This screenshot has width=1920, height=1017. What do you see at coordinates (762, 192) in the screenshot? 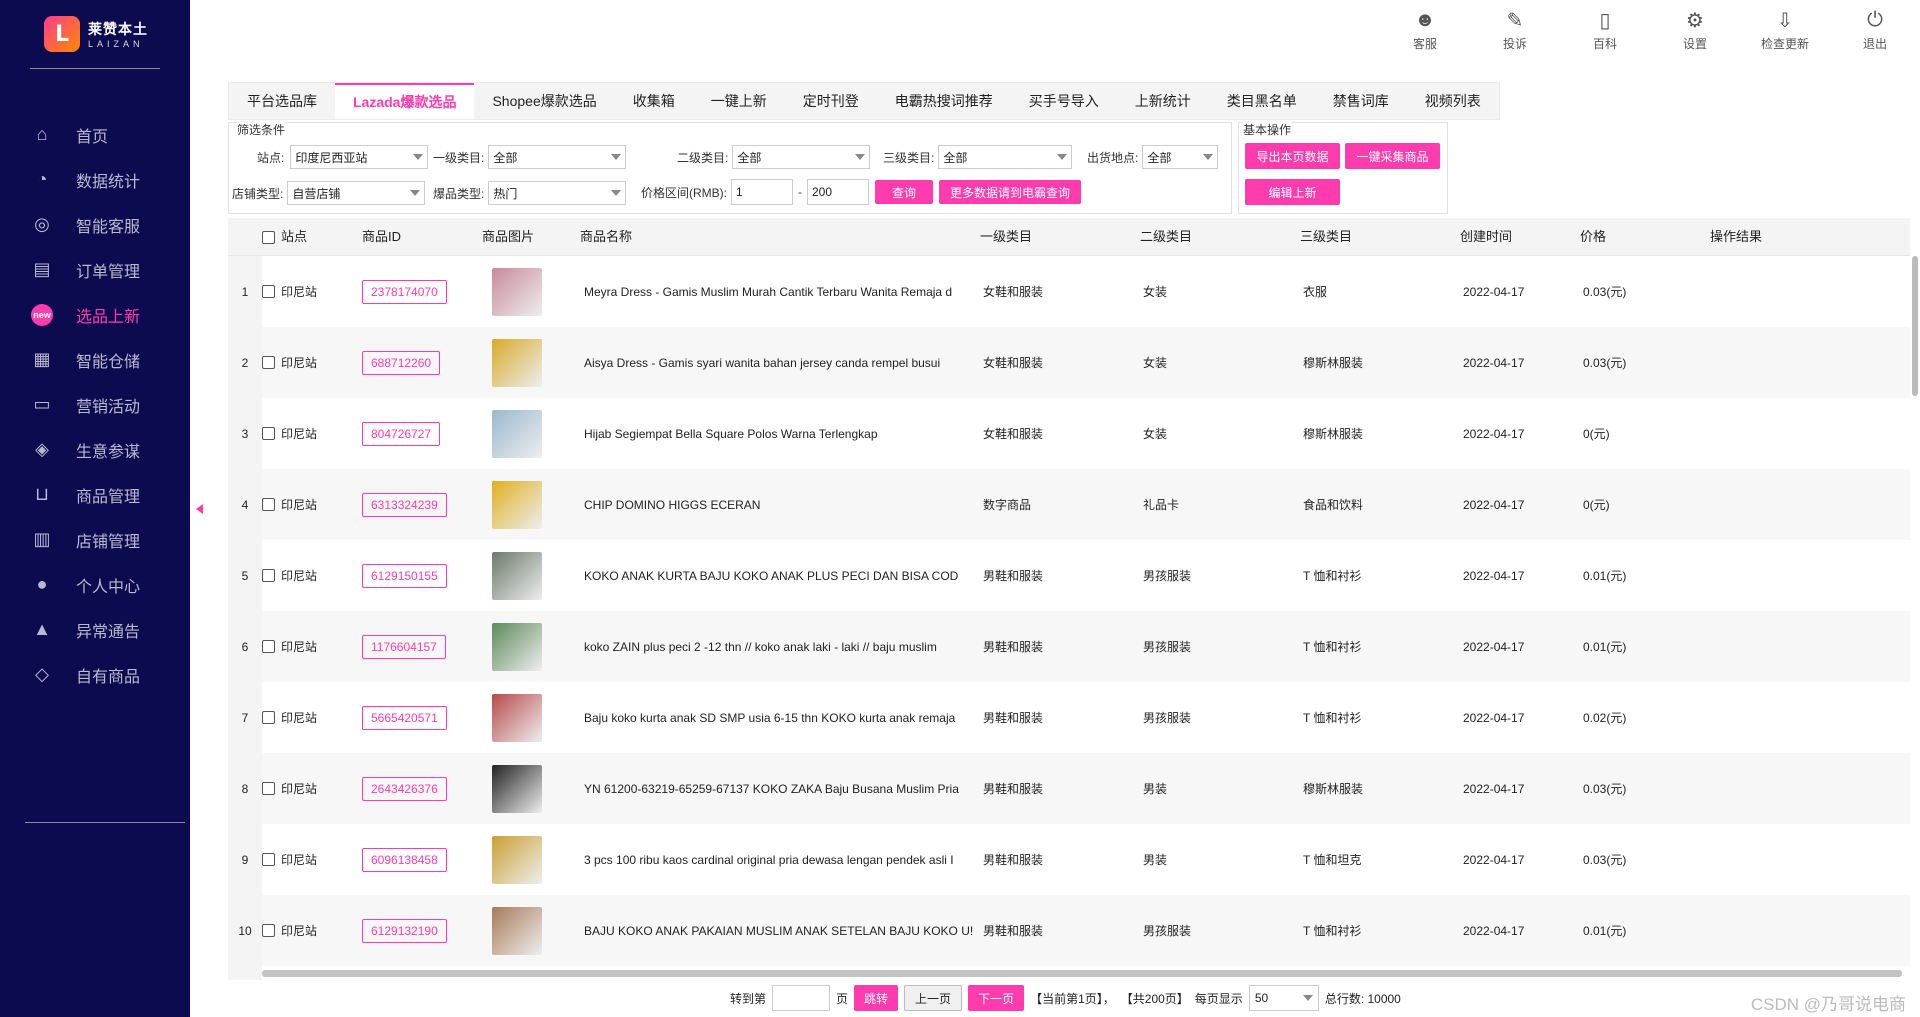
I see `price-min-input: 1` at bounding box center [762, 192].